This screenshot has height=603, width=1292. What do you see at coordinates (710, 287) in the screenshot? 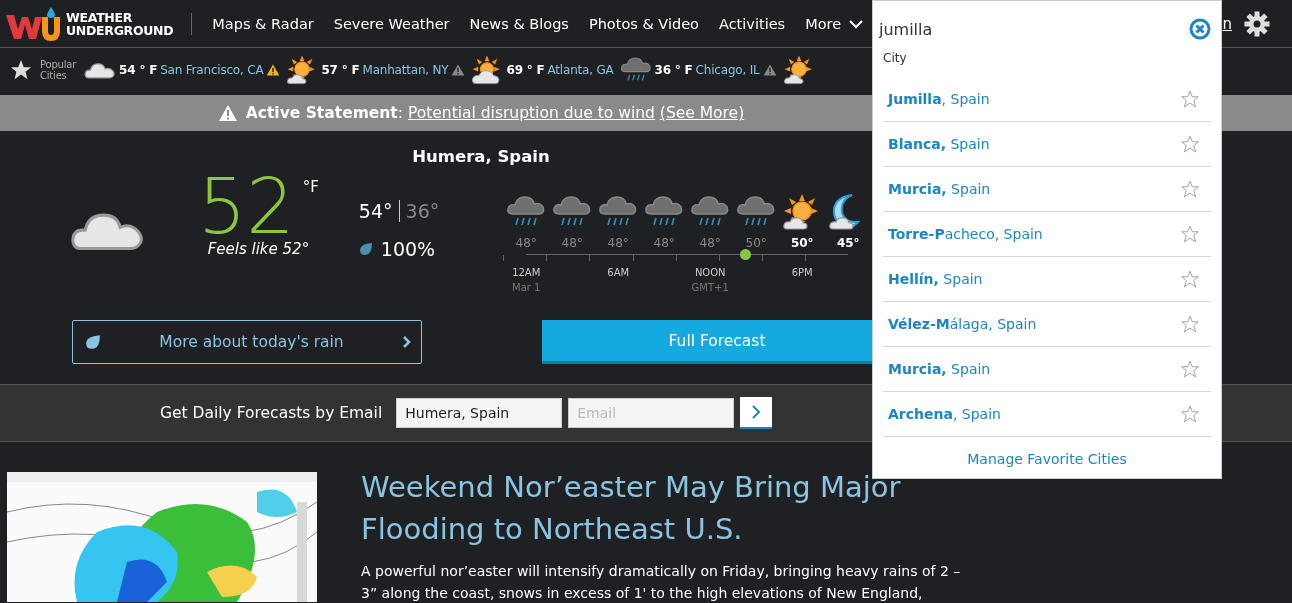
I see `date-label: GMT+1` at bounding box center [710, 287].